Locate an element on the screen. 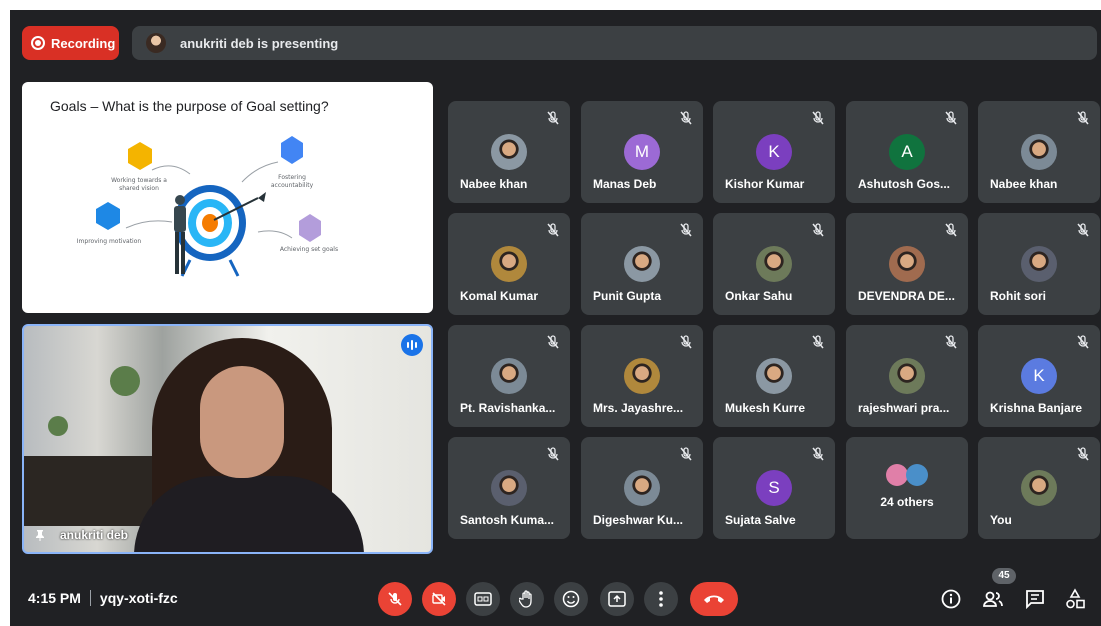 The height and width of the screenshot is (626, 1101). presenting-text: anukriti deb is presenting is located at coordinates (259, 43).